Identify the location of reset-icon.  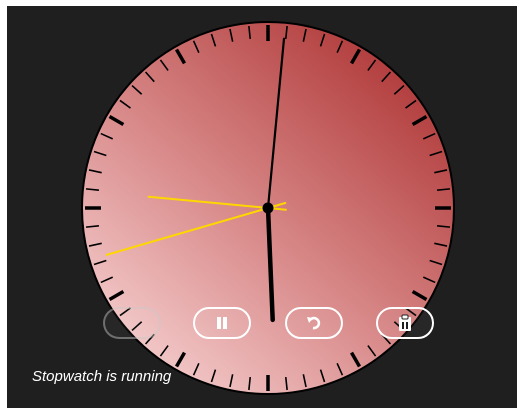
(314, 323).